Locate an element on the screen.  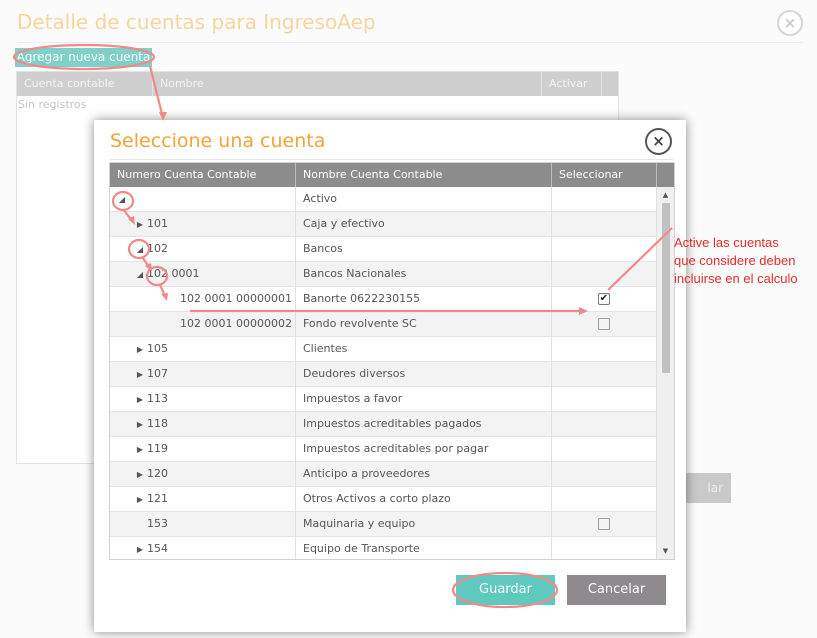
account-name: Fondo revolvente SC is located at coordinates (424, 324).